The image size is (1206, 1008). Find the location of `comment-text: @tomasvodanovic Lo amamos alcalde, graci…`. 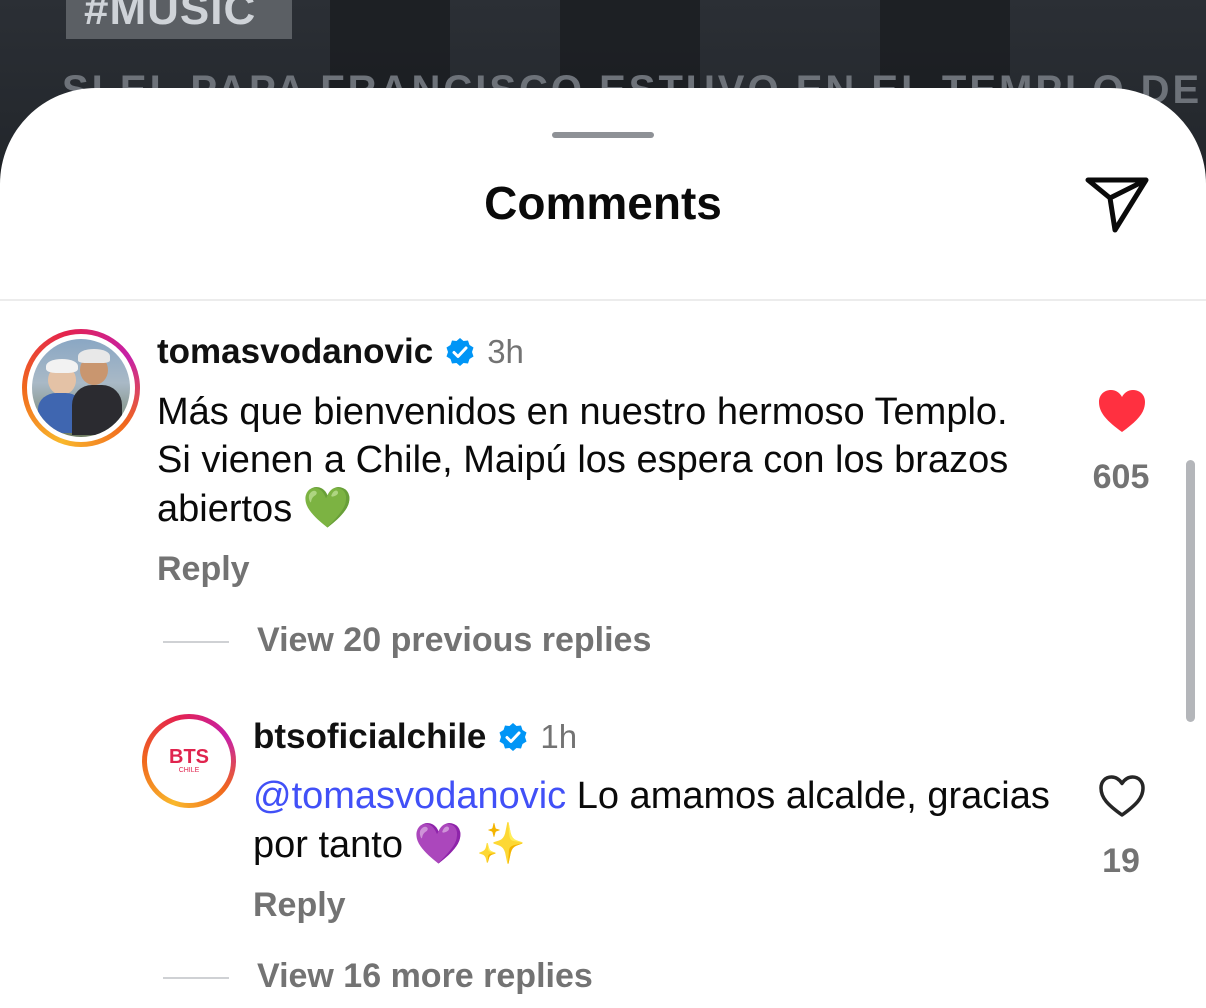

comment-text: @tomasvodanovic Lo amamos alcalde, graci… is located at coordinates (653, 820).